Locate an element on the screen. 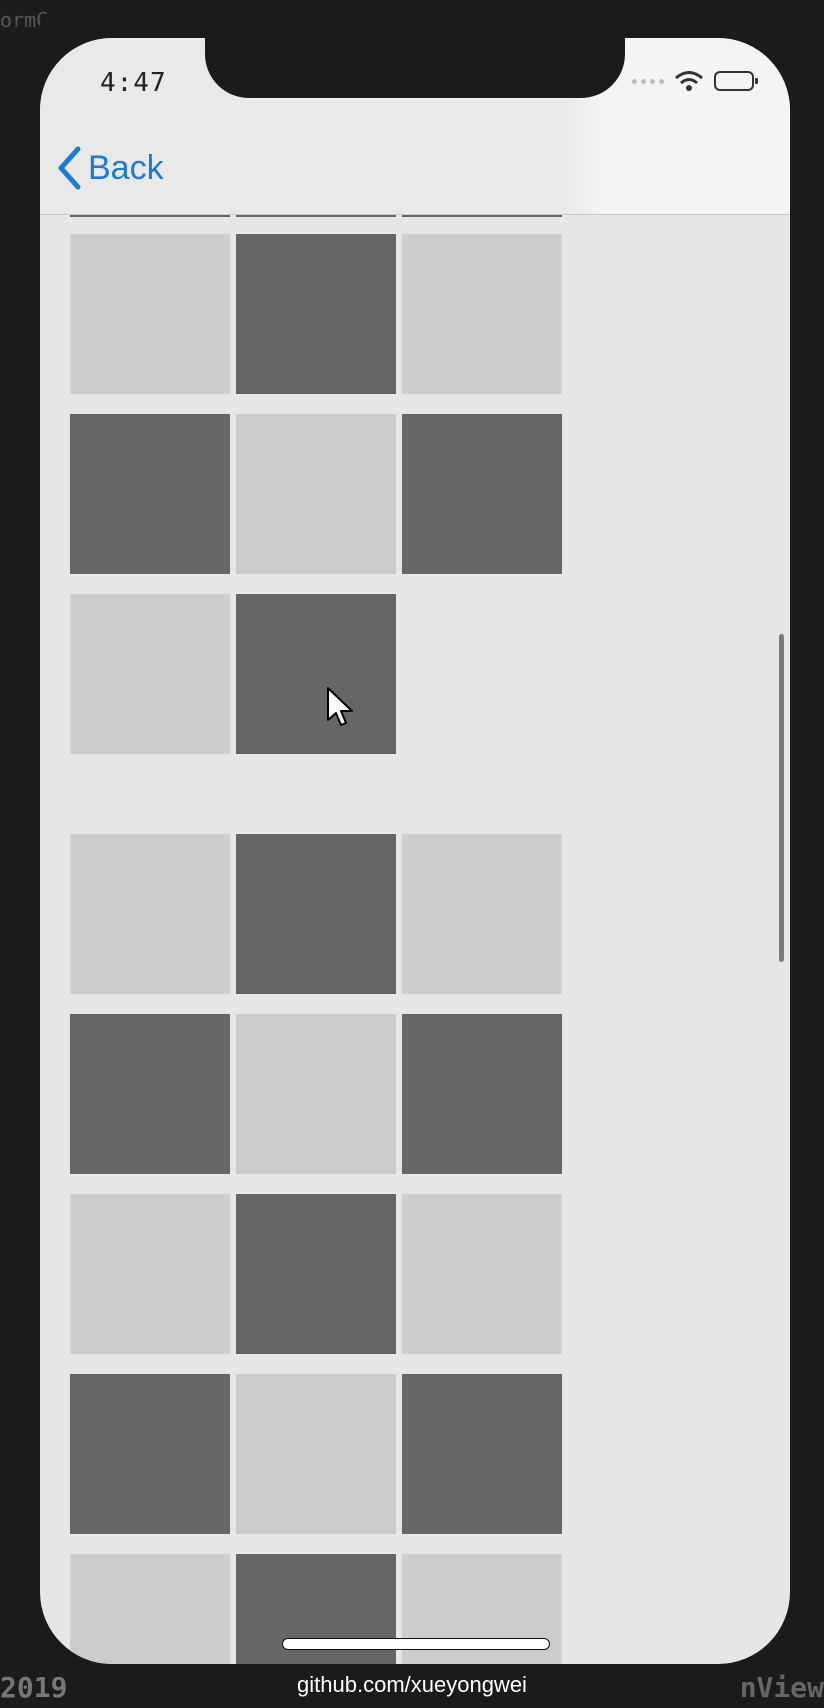  back-button: Back is located at coordinates (110, 168).